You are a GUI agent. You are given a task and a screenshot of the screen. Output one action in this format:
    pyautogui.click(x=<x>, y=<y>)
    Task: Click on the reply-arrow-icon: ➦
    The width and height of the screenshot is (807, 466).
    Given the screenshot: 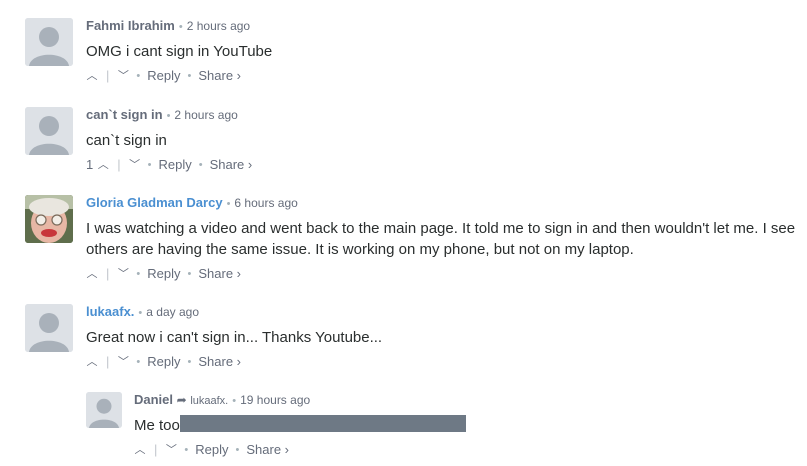 What is the action you would take?
    pyautogui.click(x=181, y=400)
    